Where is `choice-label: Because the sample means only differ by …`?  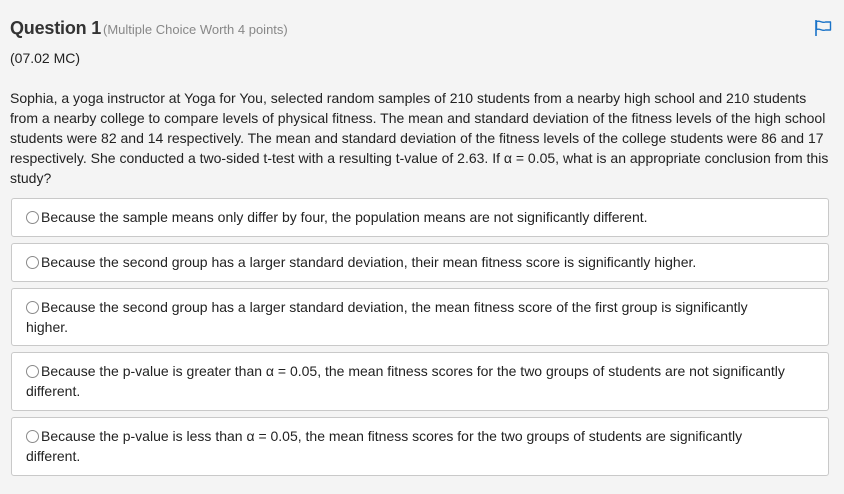
choice-label: Because the sample means only differ by … is located at coordinates (344, 217).